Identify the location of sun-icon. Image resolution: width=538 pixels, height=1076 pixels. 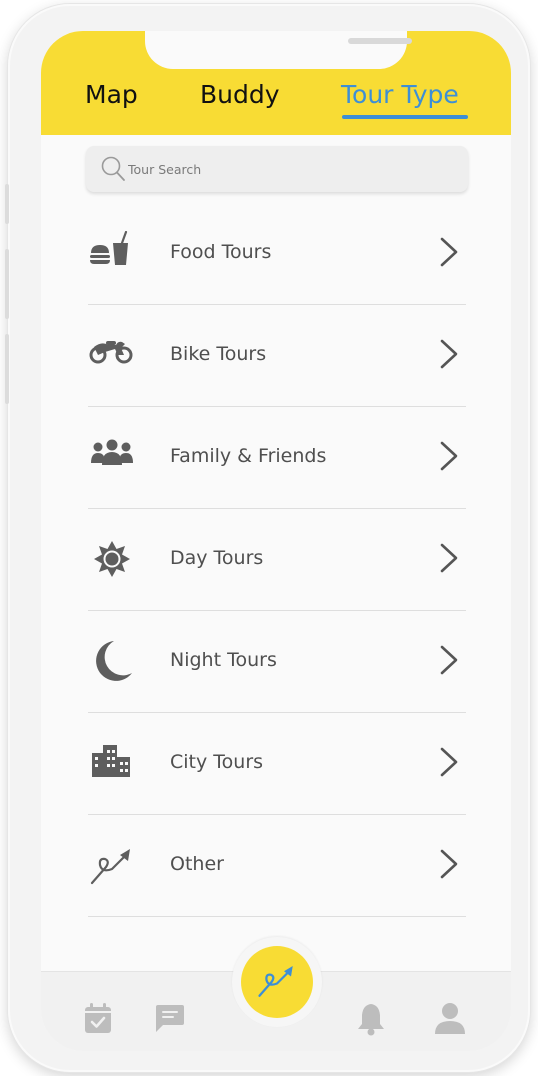
(112, 559).